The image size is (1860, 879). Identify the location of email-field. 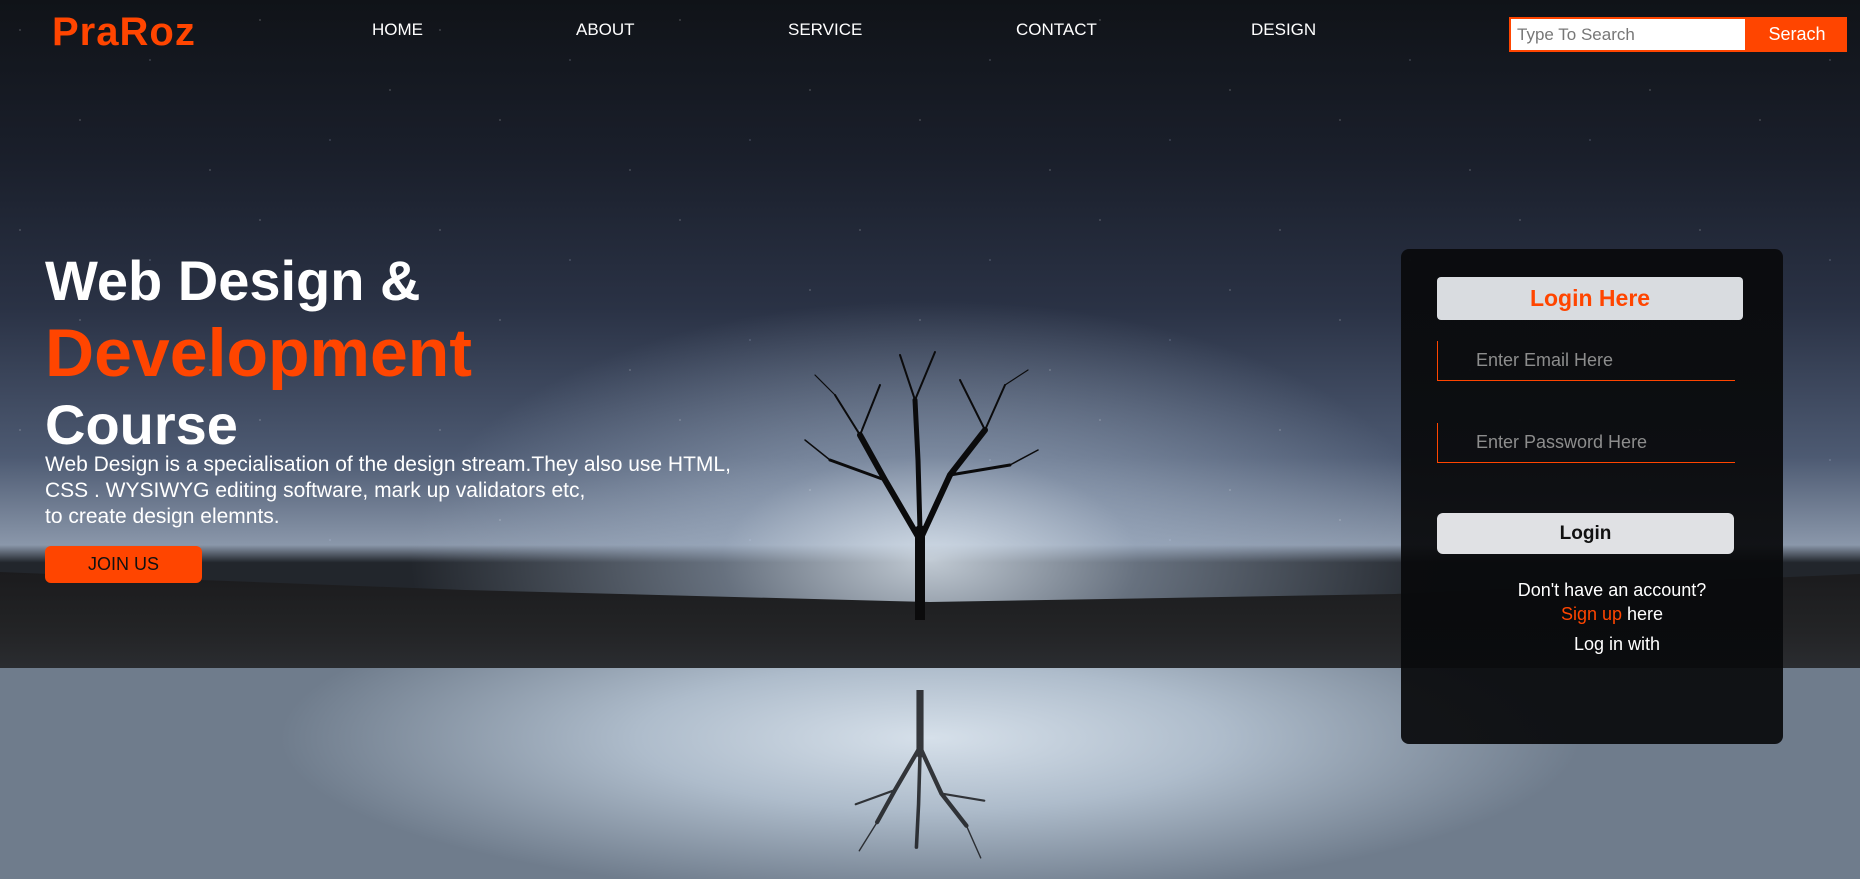
(1586, 361).